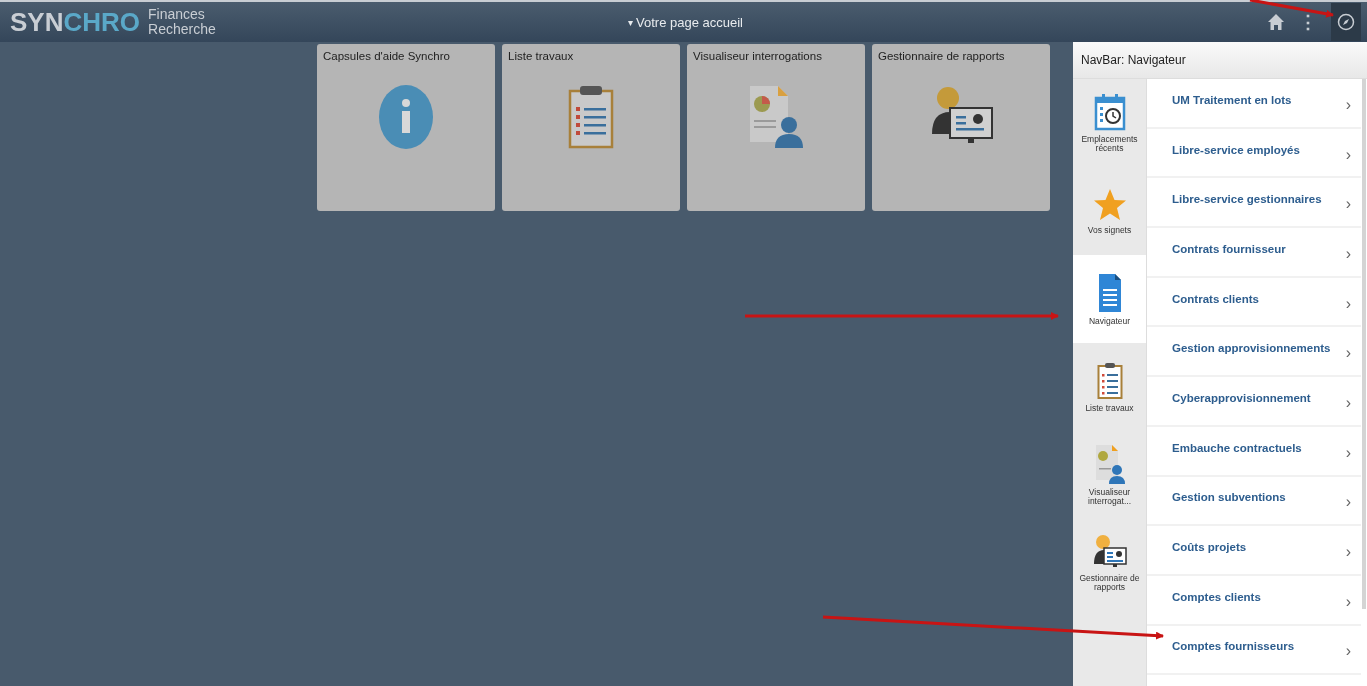 This screenshot has width=1367, height=686. What do you see at coordinates (177, 14) in the screenshot?
I see `app-subtitle: Finances` at bounding box center [177, 14].